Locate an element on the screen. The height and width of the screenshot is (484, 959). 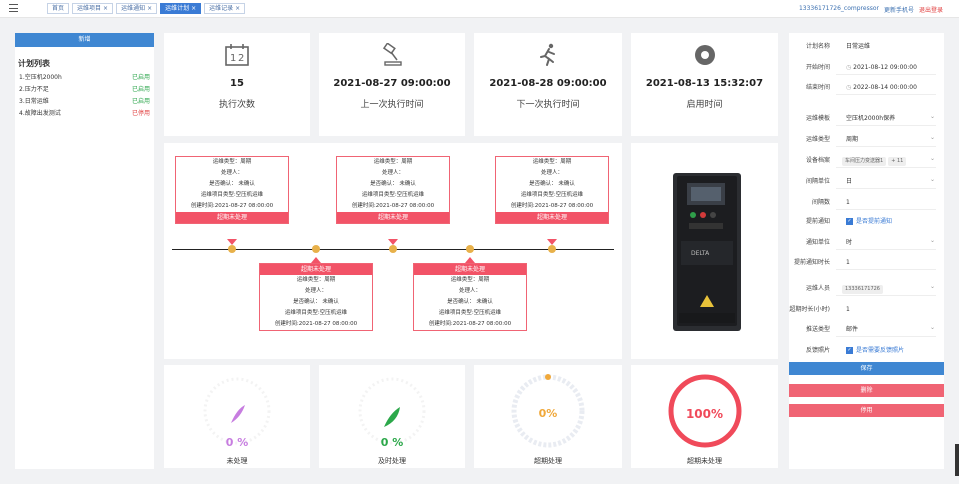
event-created: 创建时间:2021-08-27 08:00:00 is located at coordinates (552, 206).